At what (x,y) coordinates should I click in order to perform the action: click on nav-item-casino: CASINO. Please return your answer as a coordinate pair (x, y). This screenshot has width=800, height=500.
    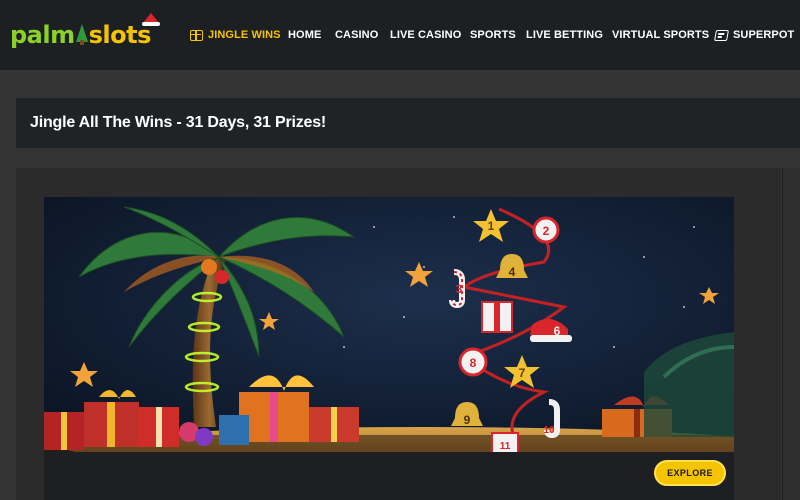
    Looking at the image, I should click on (356, 35).